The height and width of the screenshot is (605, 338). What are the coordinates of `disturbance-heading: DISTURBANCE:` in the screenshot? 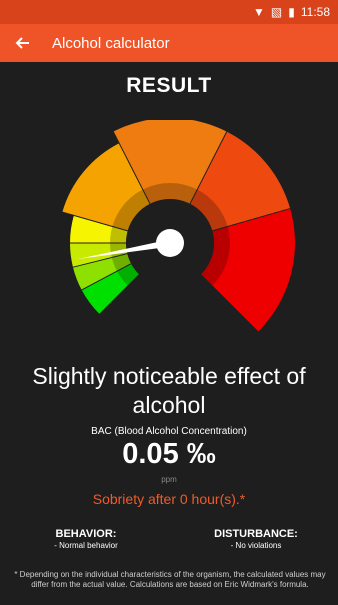 It's located at (256, 534).